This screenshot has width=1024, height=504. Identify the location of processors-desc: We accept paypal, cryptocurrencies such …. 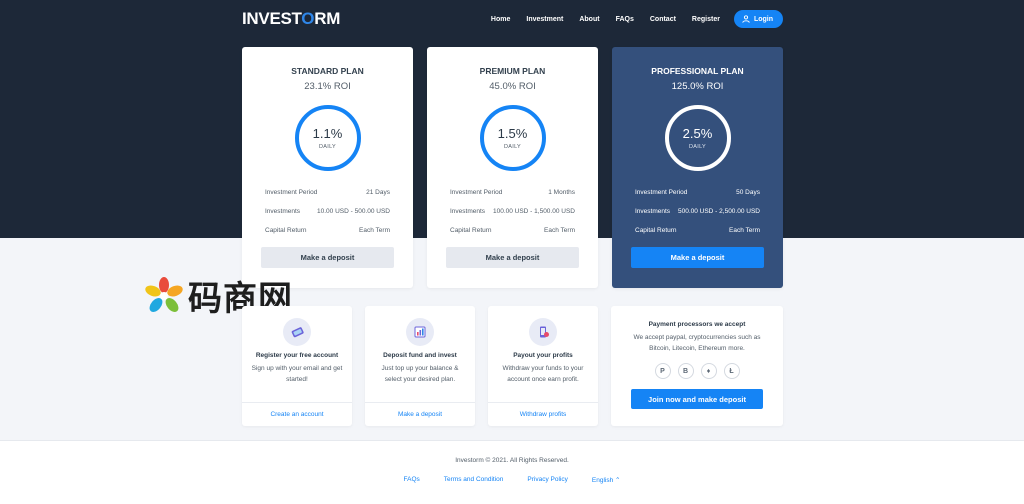
(697, 343).